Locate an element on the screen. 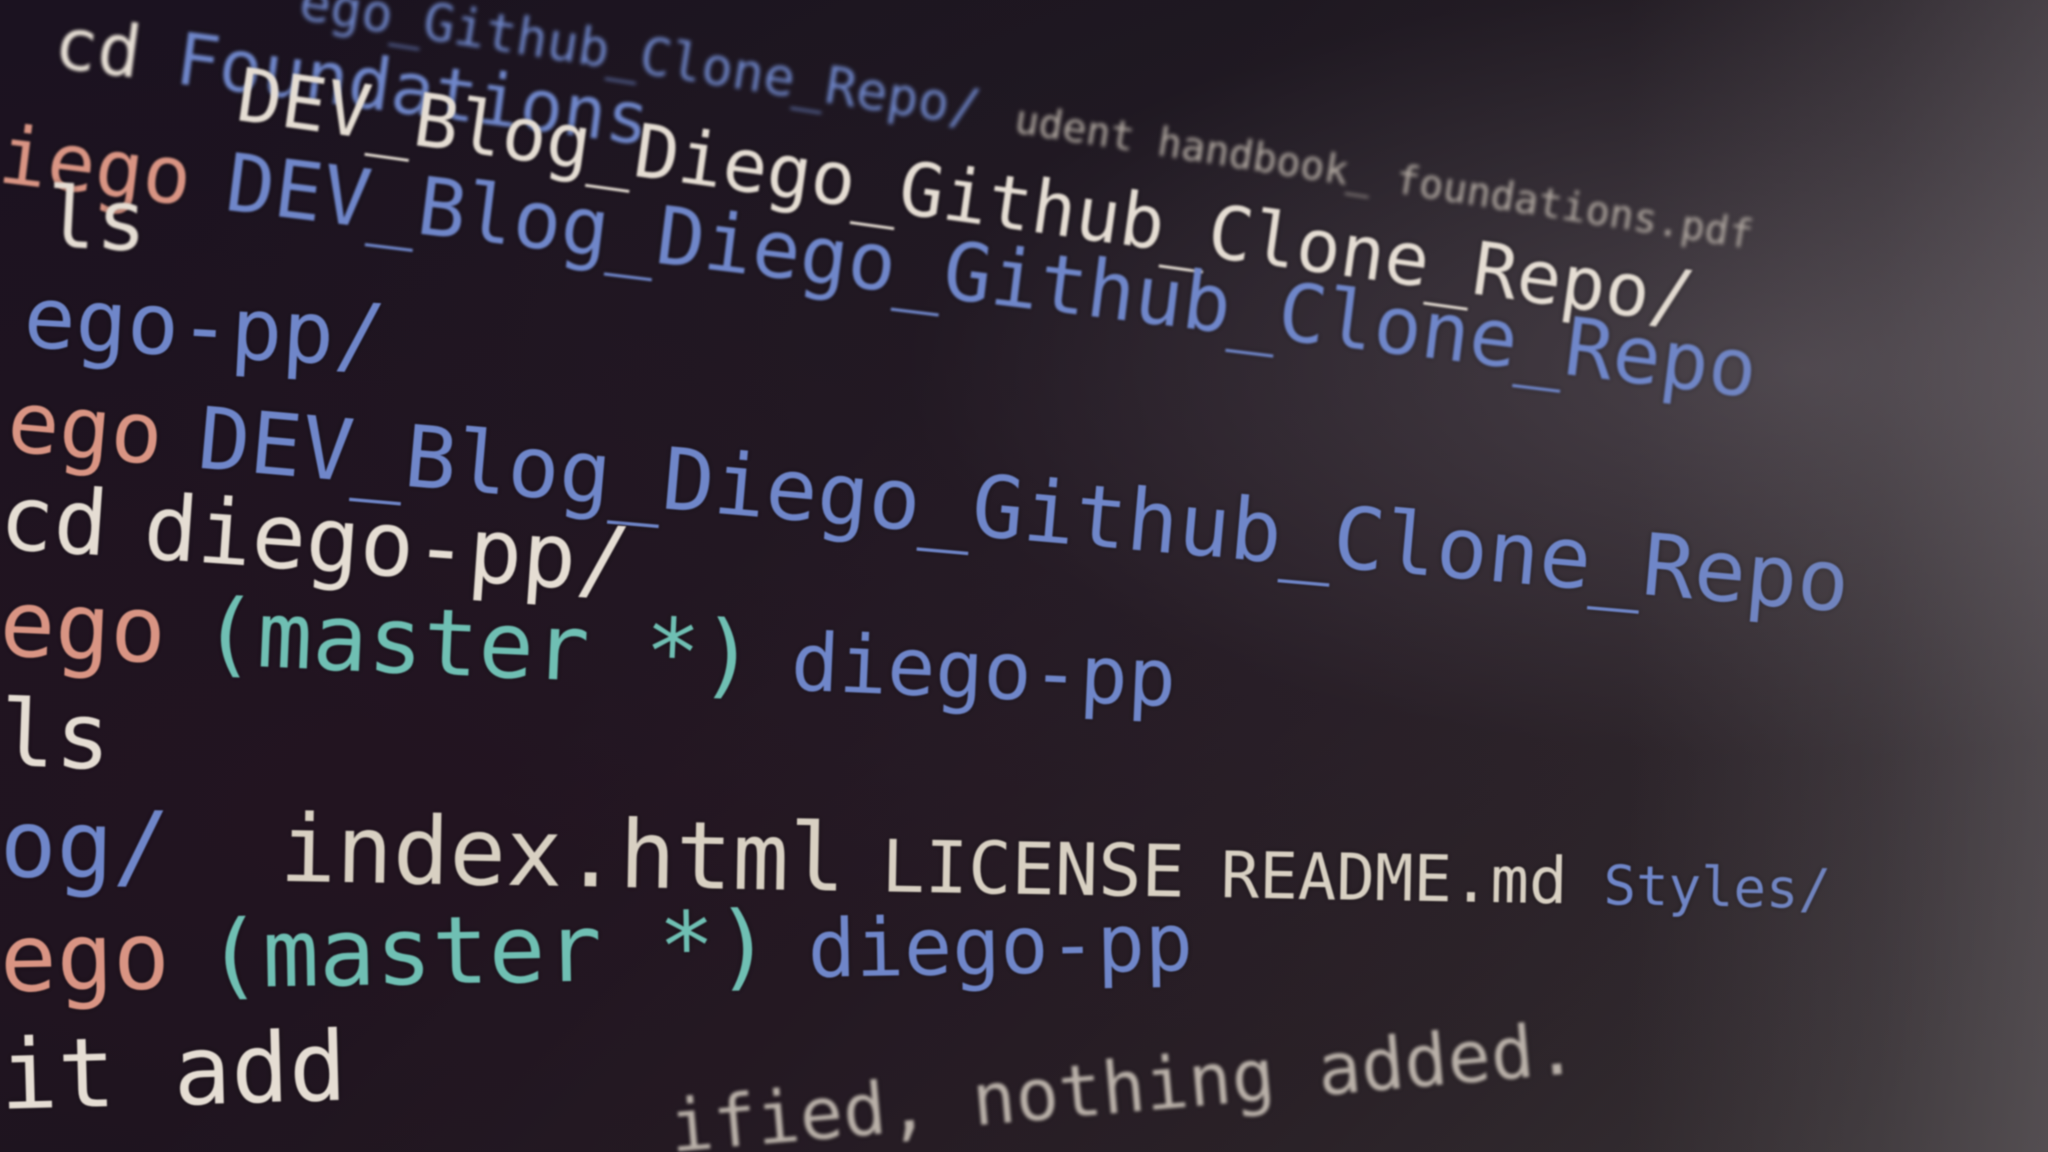 This screenshot has height=1152, width=2048. terminal-line: ified, nothing added. is located at coordinates (1123, 1079).